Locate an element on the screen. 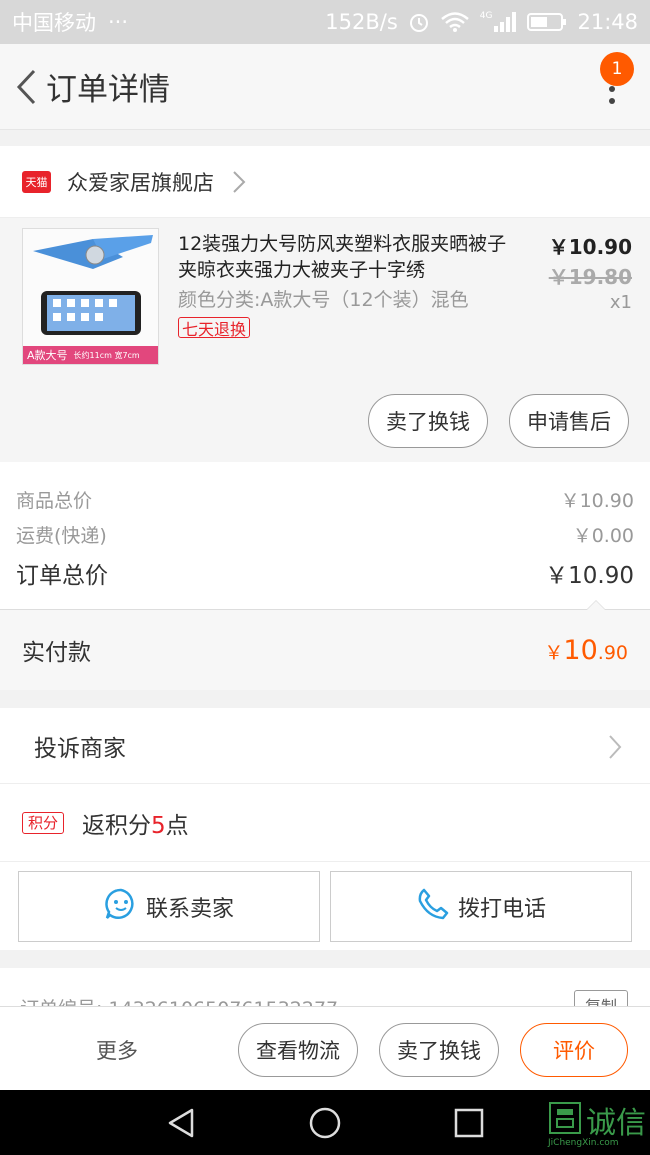  points-tag: 积分 is located at coordinates (43, 822).